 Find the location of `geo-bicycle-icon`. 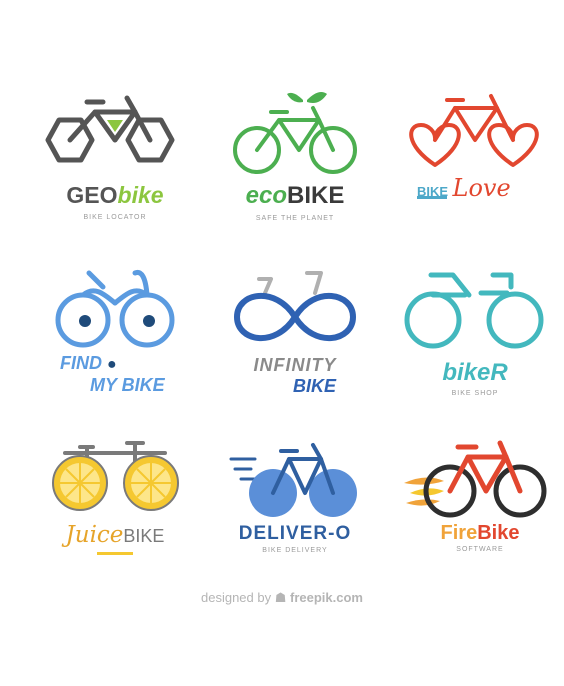

geo-bicycle-icon is located at coordinates (110, 129).